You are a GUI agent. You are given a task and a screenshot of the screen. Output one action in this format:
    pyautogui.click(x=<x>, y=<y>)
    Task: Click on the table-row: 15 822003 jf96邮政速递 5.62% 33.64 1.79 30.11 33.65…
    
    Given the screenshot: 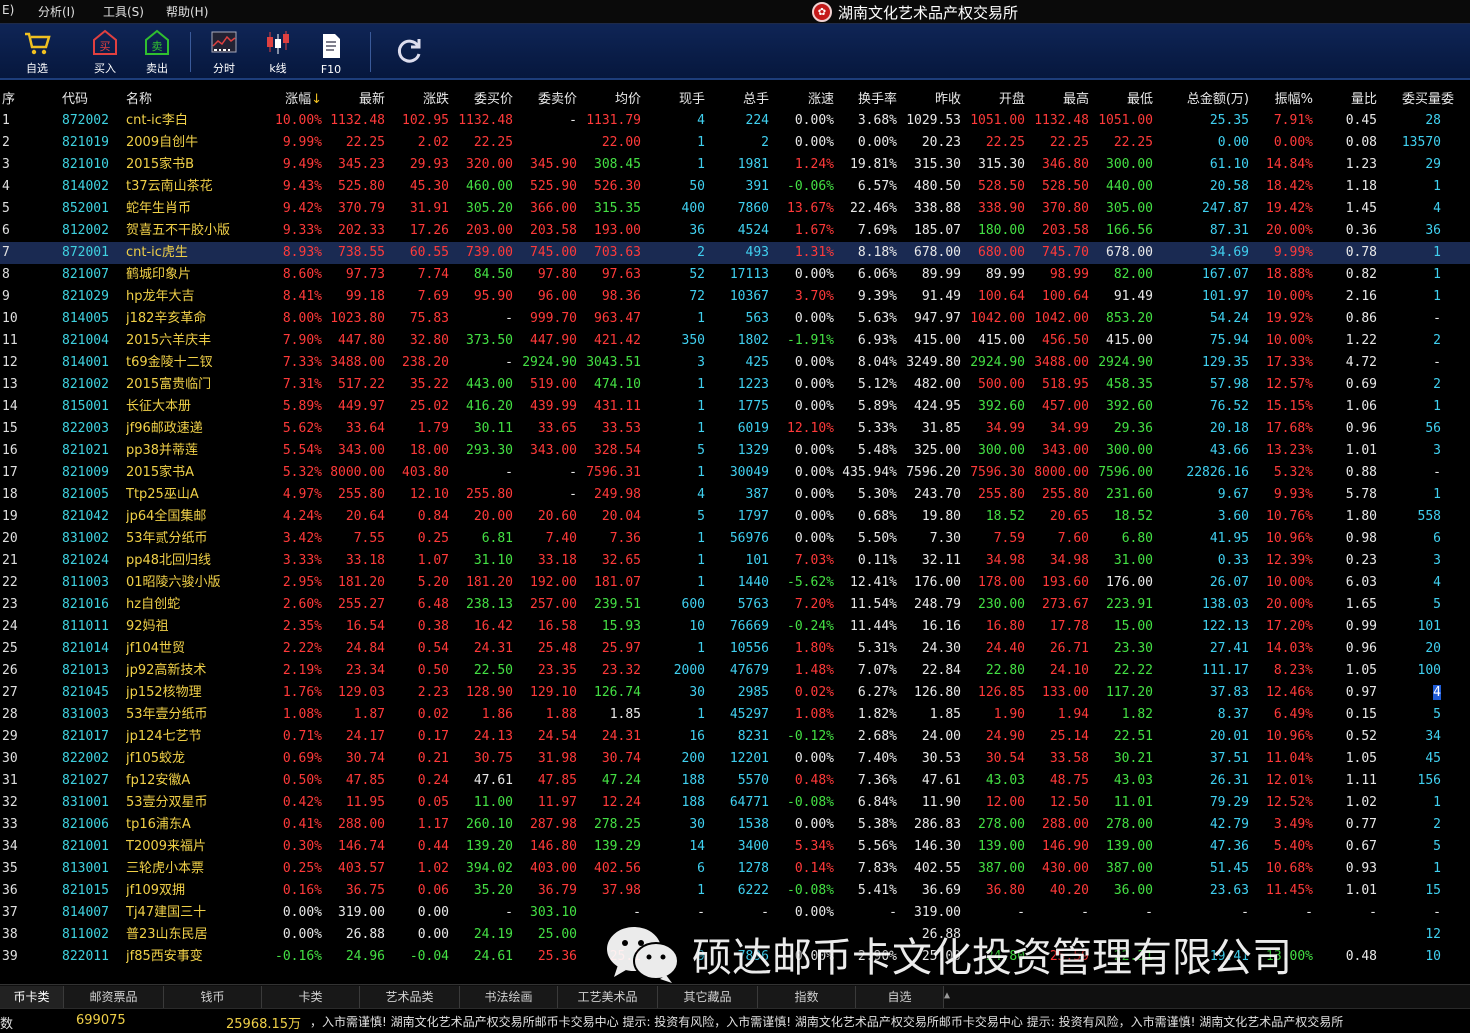 What is the action you would take?
    pyautogui.click(x=735, y=429)
    